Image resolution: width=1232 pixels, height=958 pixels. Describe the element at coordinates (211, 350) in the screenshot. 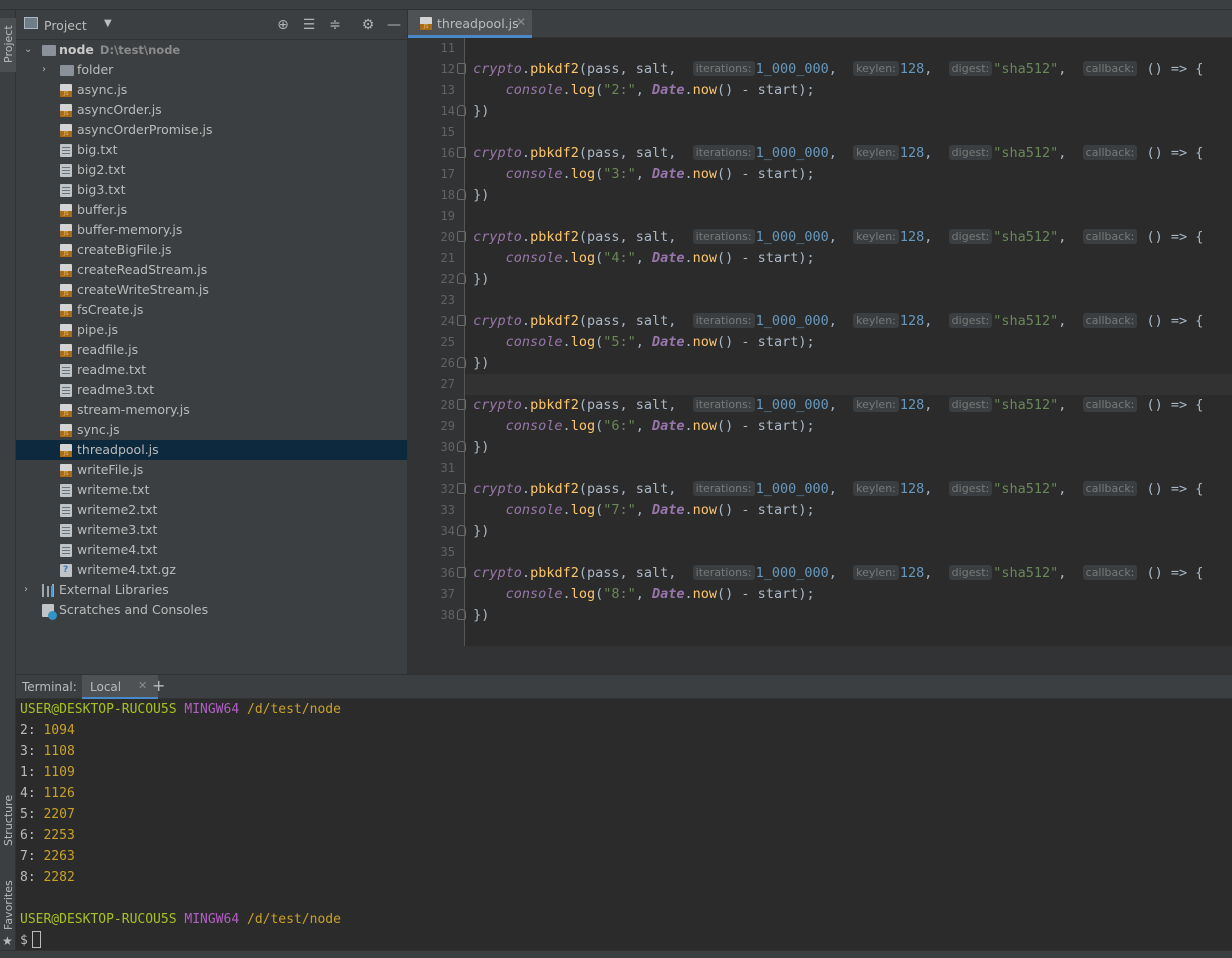

I see `tree-file: readfile.js` at that location.